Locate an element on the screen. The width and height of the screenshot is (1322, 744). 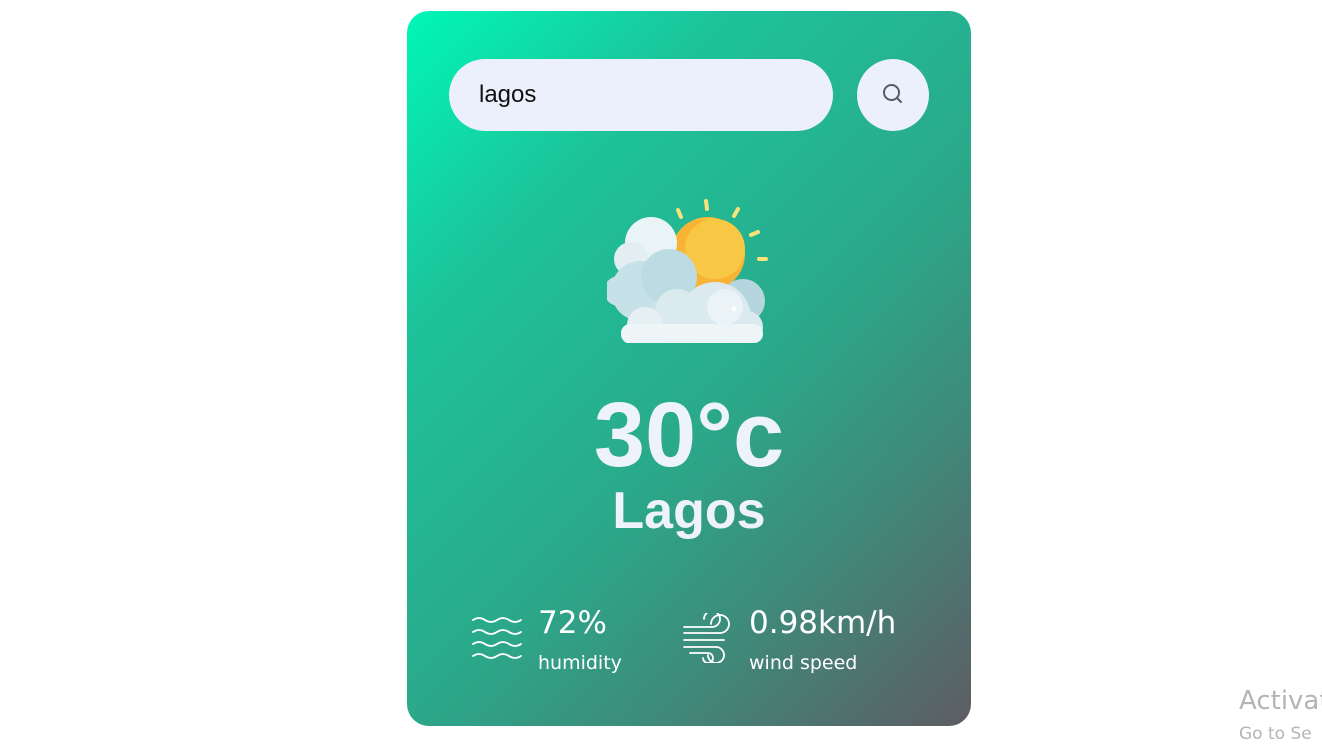
city-name: Lagos is located at coordinates (689, 511).